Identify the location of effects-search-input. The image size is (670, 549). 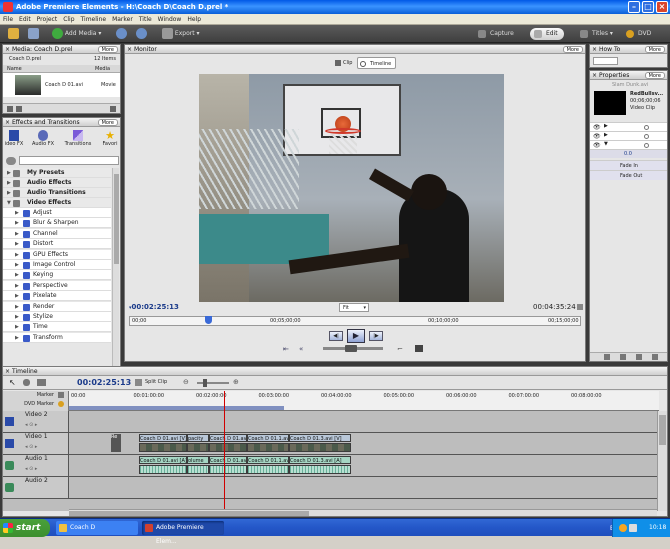
(69, 160).